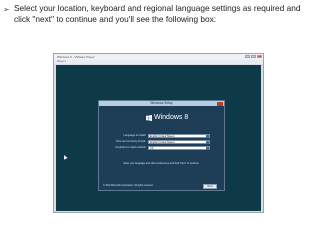 This screenshot has height=240, width=320. I want to click on keyboard-label: Keyboard or input method:, so click(130, 147).